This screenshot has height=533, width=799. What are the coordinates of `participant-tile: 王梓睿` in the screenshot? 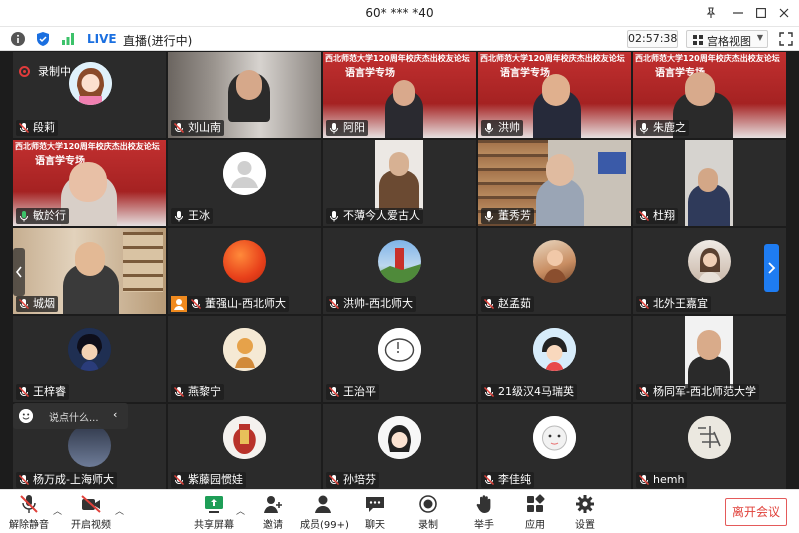 It's located at (89, 359).